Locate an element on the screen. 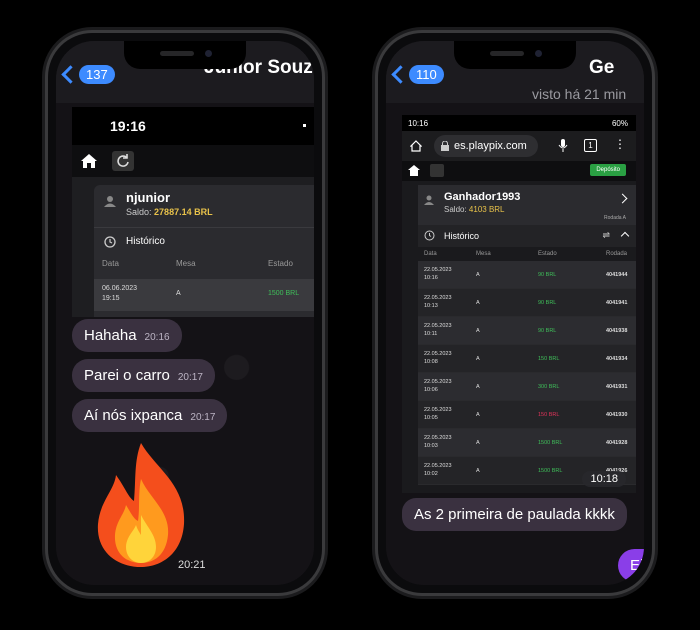 The width and height of the screenshot is (700, 630). message-bubble: Aí nós ixpanca 20:17 is located at coordinates (150, 415).